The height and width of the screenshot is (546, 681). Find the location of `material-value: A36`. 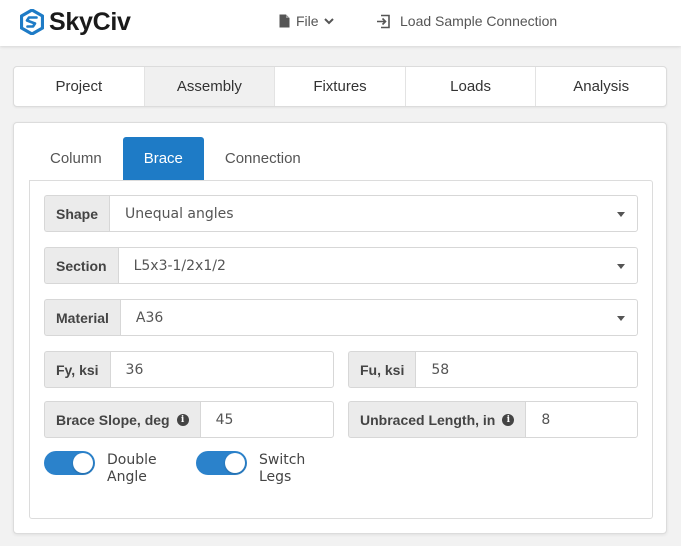

material-value: A36 is located at coordinates (149, 317).